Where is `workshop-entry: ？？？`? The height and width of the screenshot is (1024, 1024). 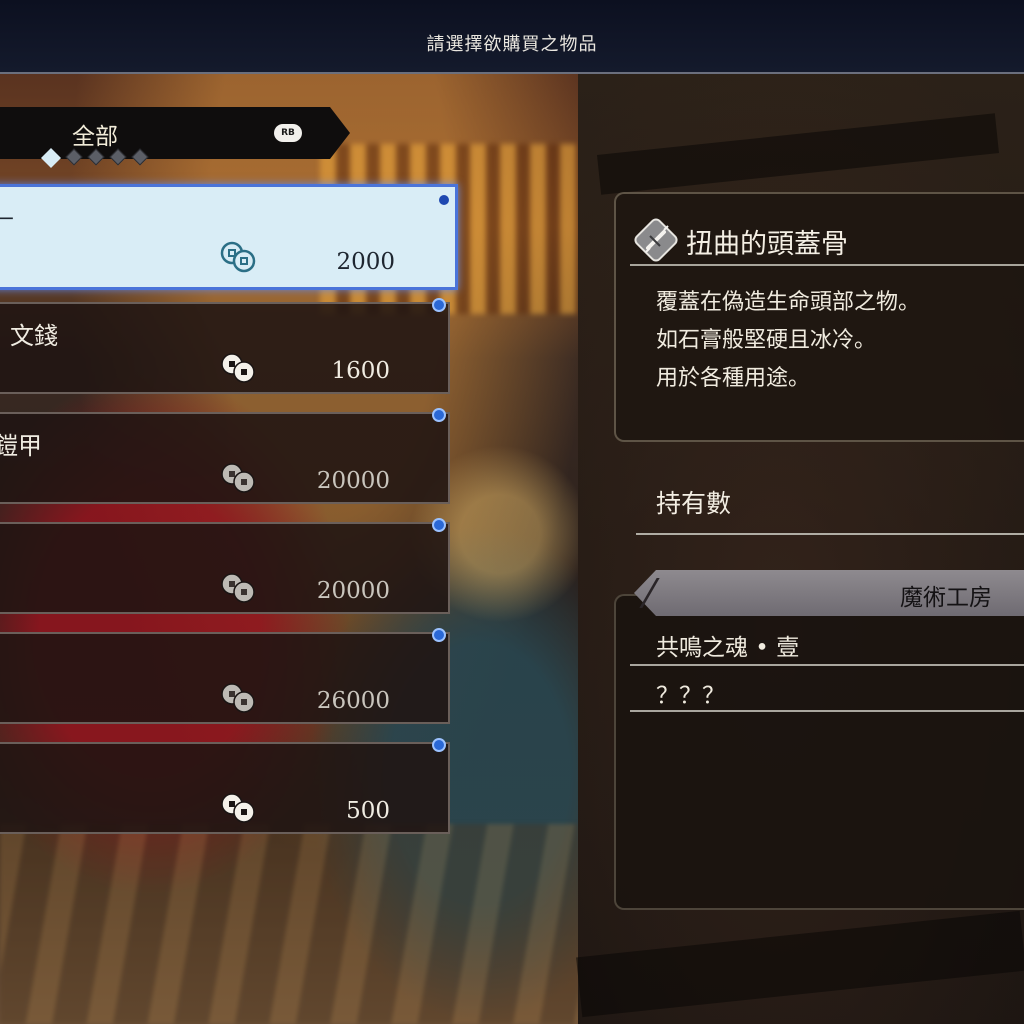
workshop-entry: ？？？ is located at coordinates (690, 696).